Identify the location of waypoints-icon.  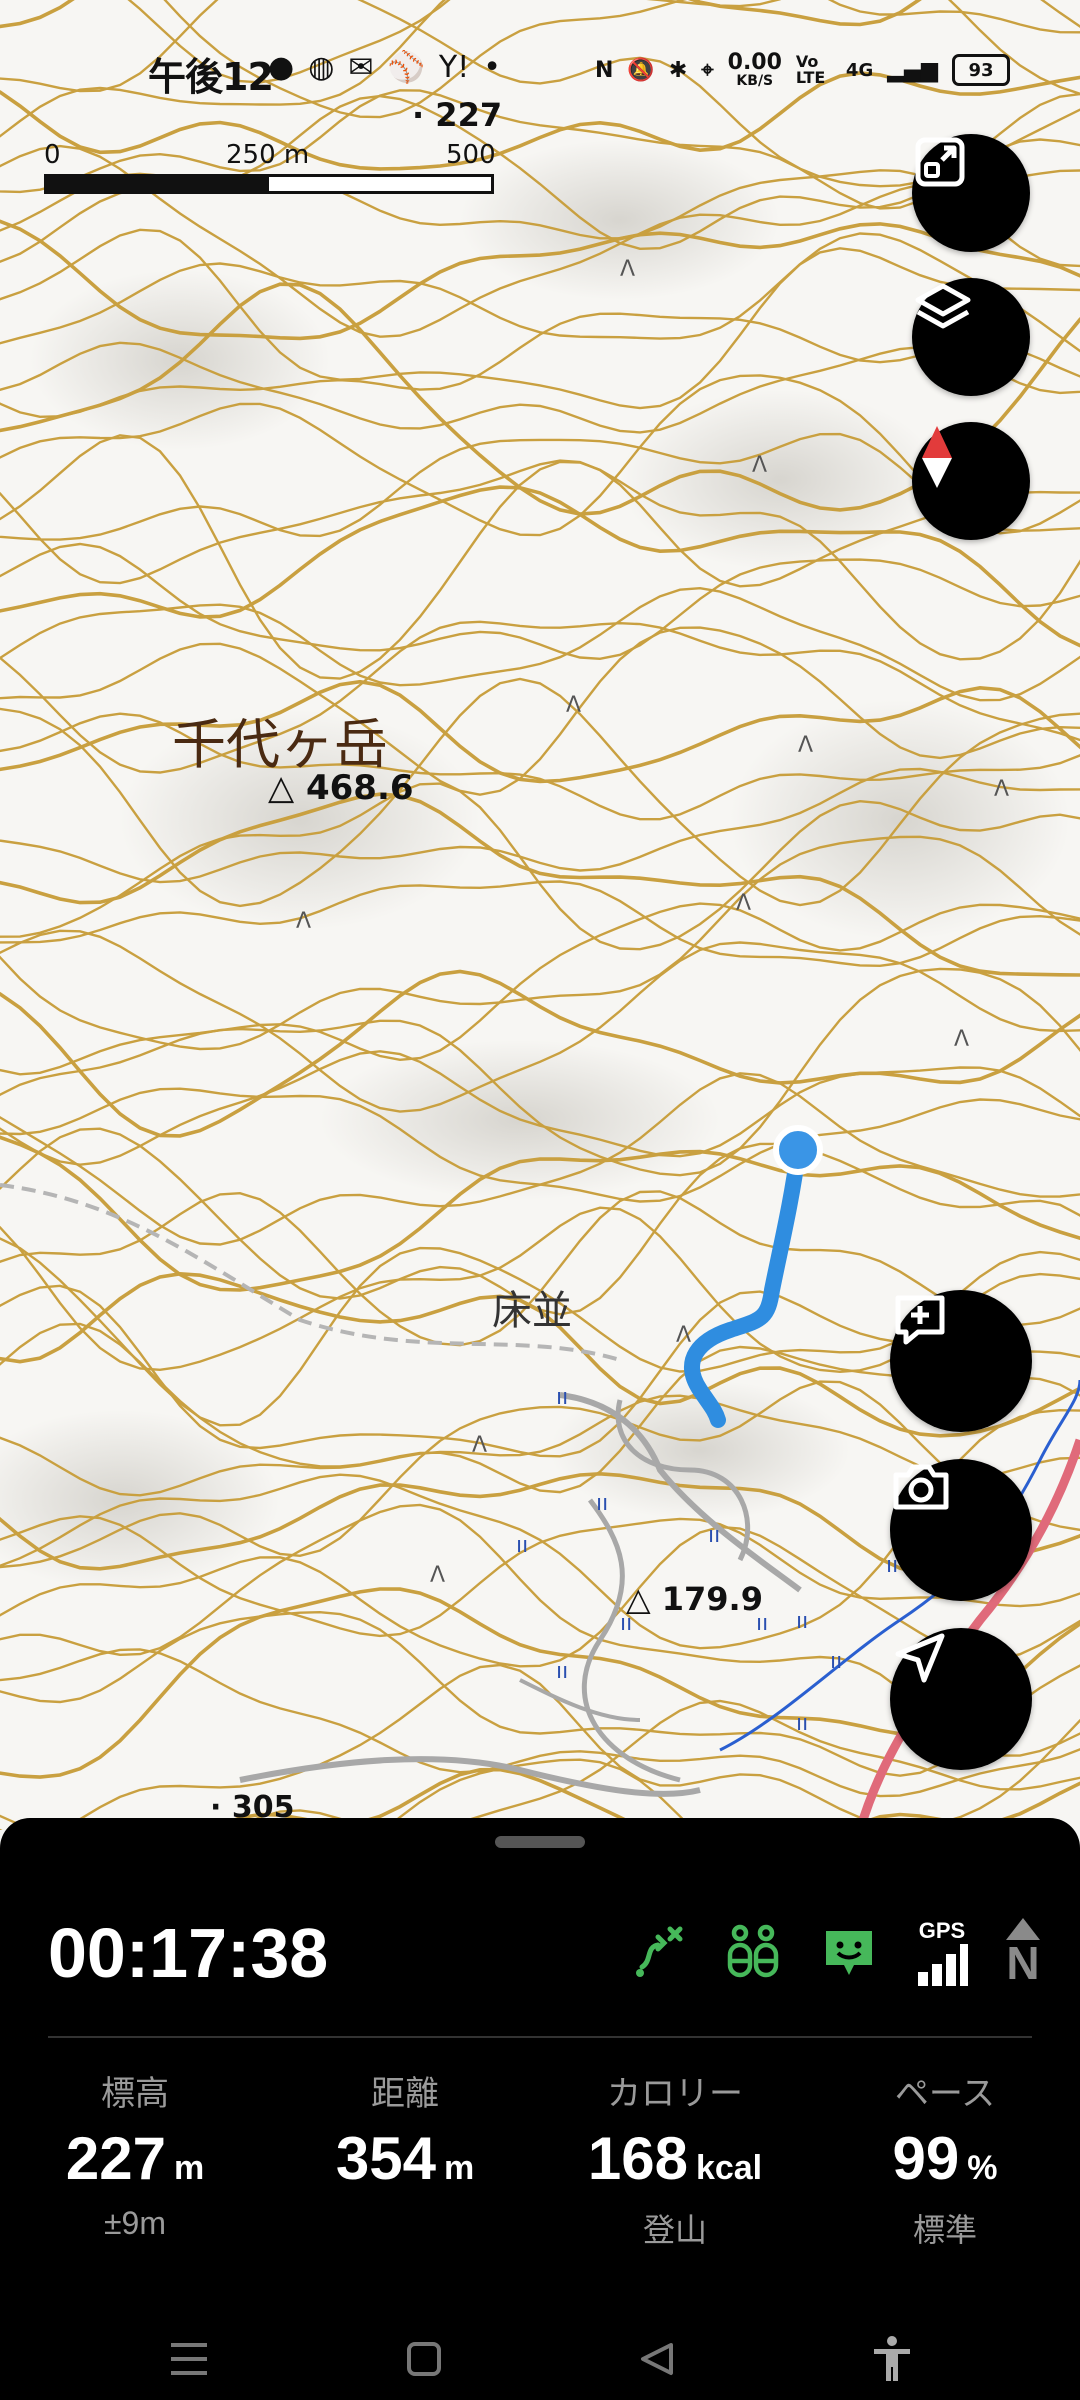
(753, 1952).